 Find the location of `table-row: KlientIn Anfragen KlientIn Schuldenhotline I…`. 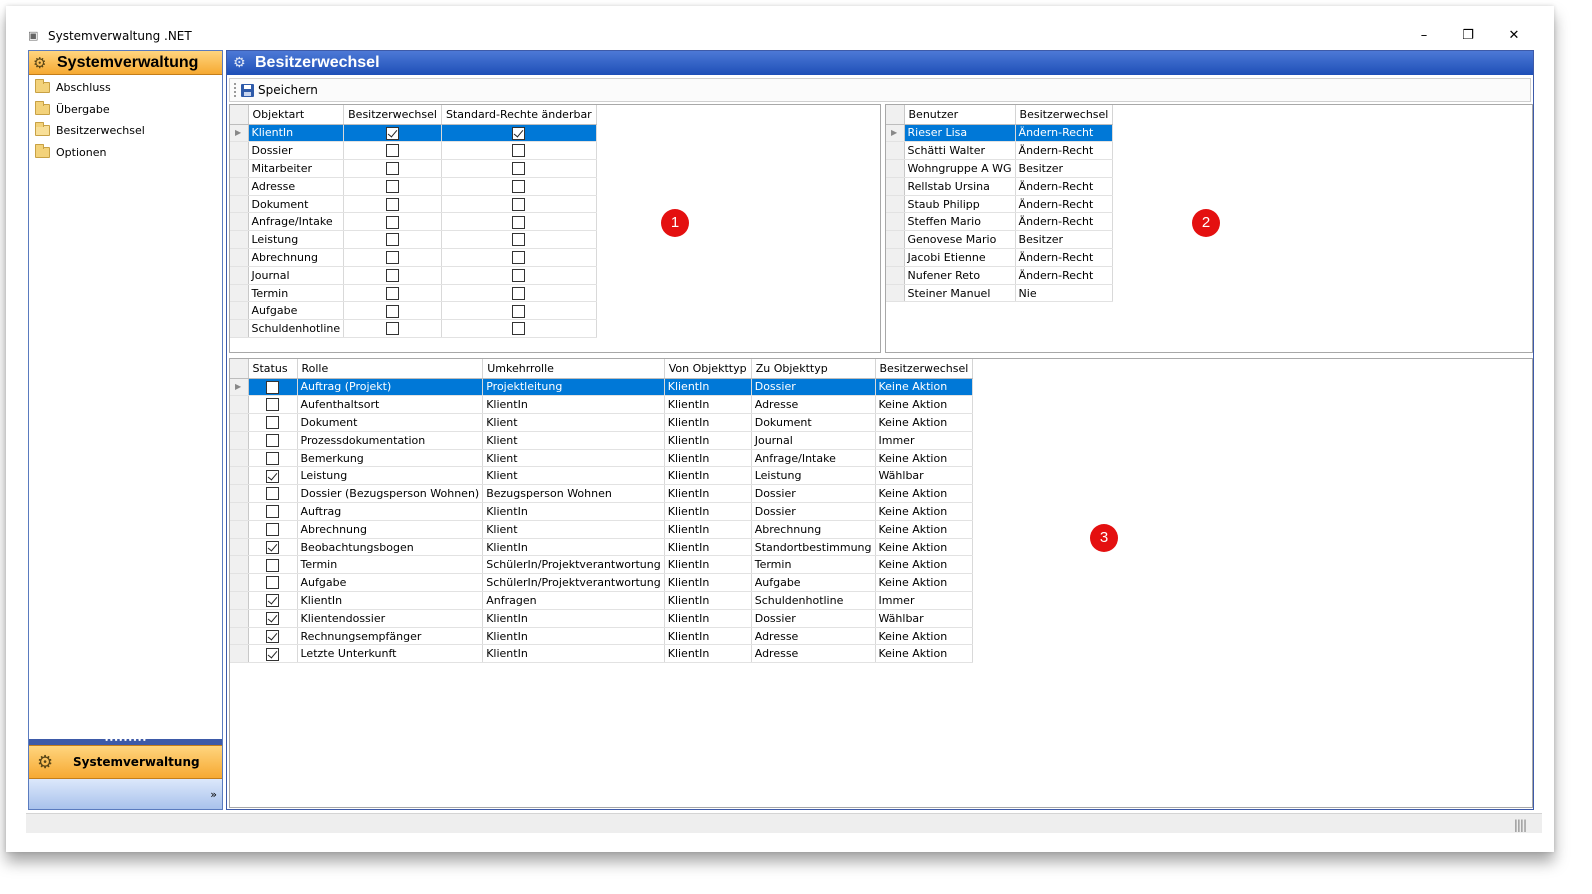

table-row: KlientIn Anfragen KlientIn Schuldenhotline I… is located at coordinates (602, 600).